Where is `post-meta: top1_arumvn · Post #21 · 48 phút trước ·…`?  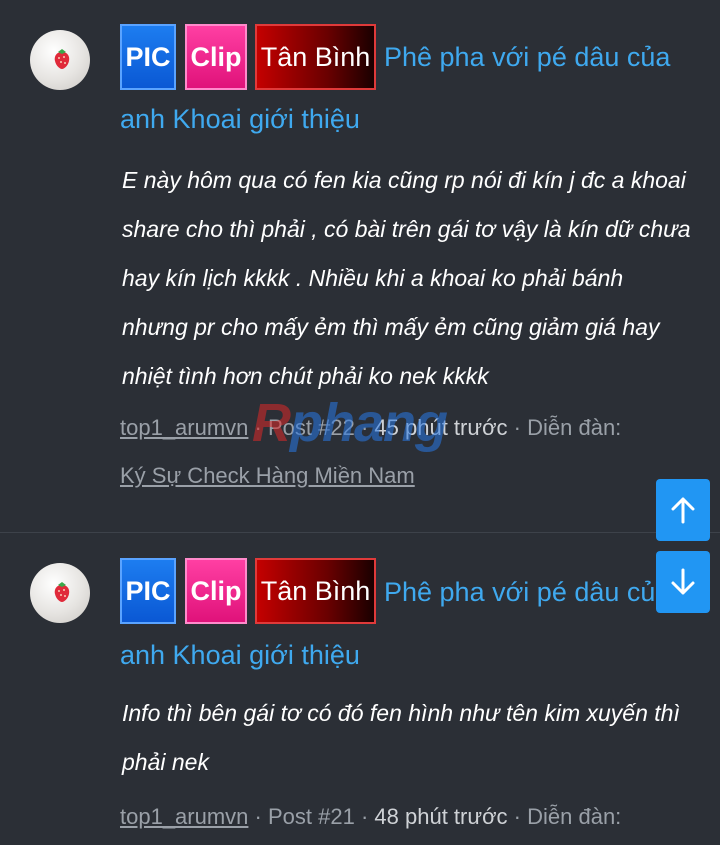
post-meta: top1_arumvn · Post #21 · 48 phút trước ·… is located at coordinates (400, 817).